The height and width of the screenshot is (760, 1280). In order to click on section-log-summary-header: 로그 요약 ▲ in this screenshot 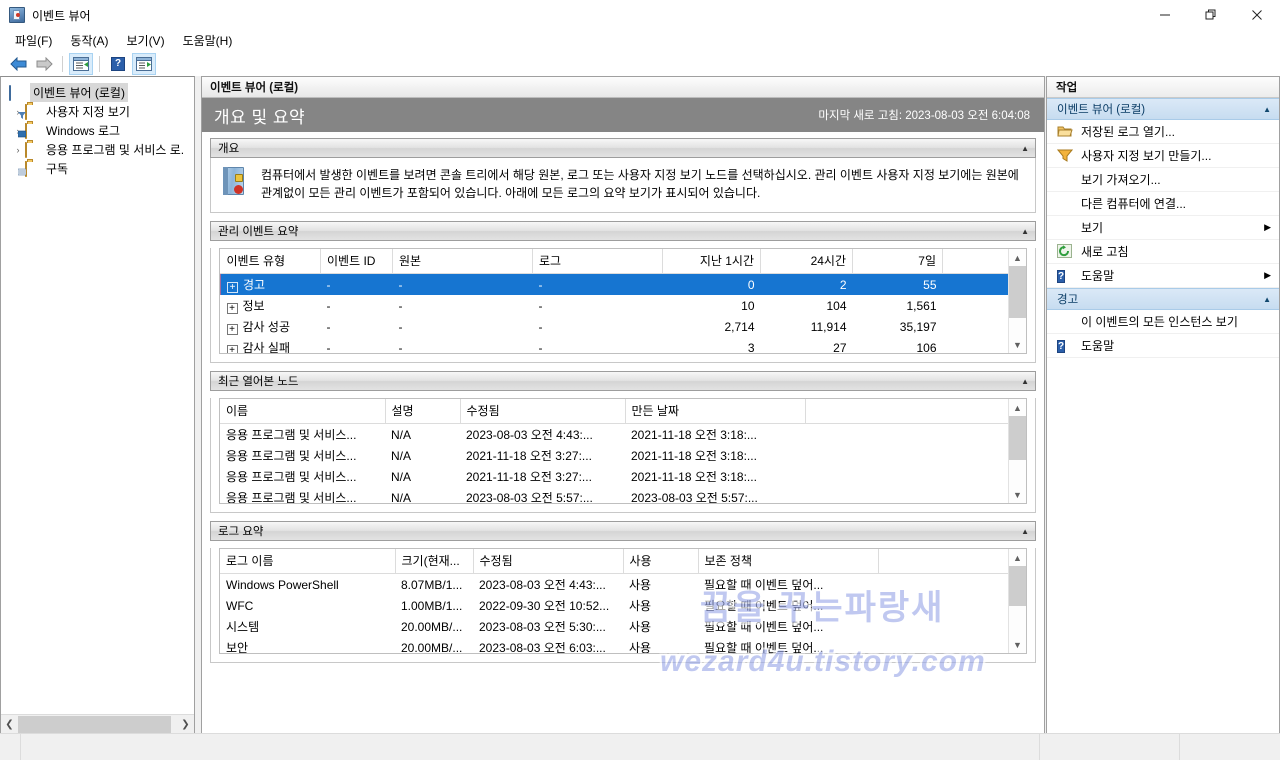, I will do `click(623, 531)`.